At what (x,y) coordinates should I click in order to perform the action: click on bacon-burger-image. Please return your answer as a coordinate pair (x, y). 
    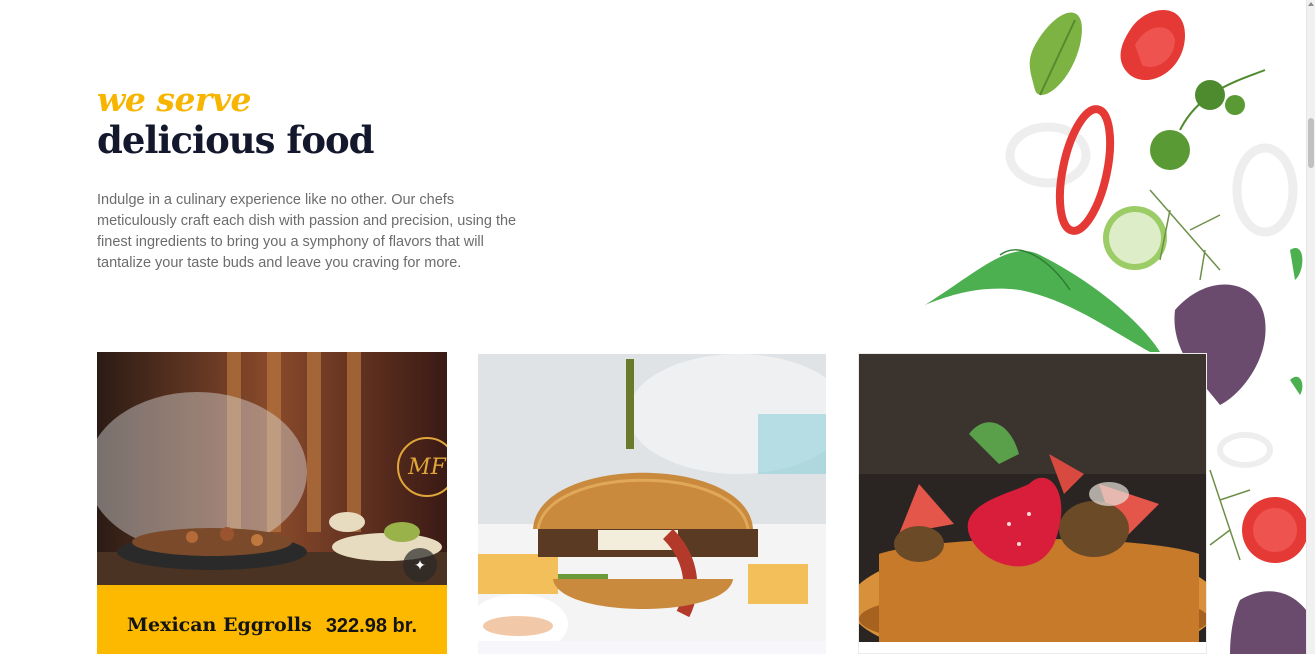
    Looking at the image, I should click on (652, 497).